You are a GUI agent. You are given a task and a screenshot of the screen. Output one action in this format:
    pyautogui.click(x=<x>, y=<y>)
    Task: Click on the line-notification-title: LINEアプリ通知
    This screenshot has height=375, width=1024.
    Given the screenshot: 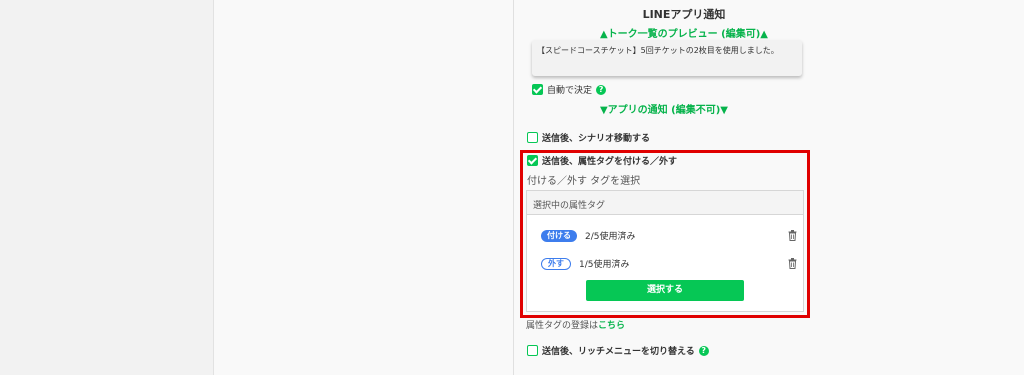 What is the action you would take?
    pyautogui.click(x=684, y=14)
    